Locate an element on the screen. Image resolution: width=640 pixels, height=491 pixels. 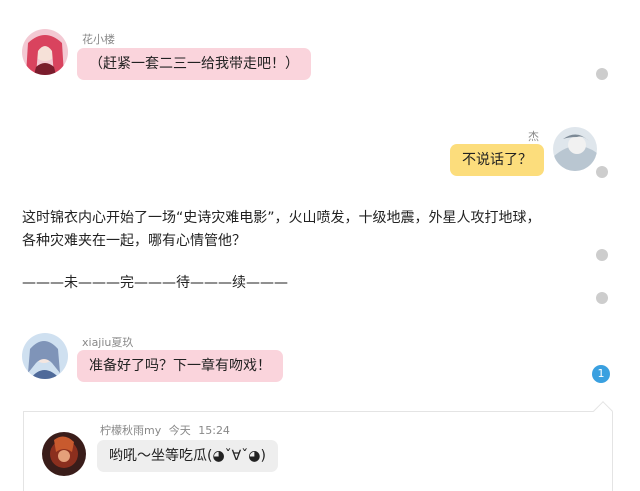
to-be-continued: ———未———完———待———续——— is located at coordinates (155, 283).